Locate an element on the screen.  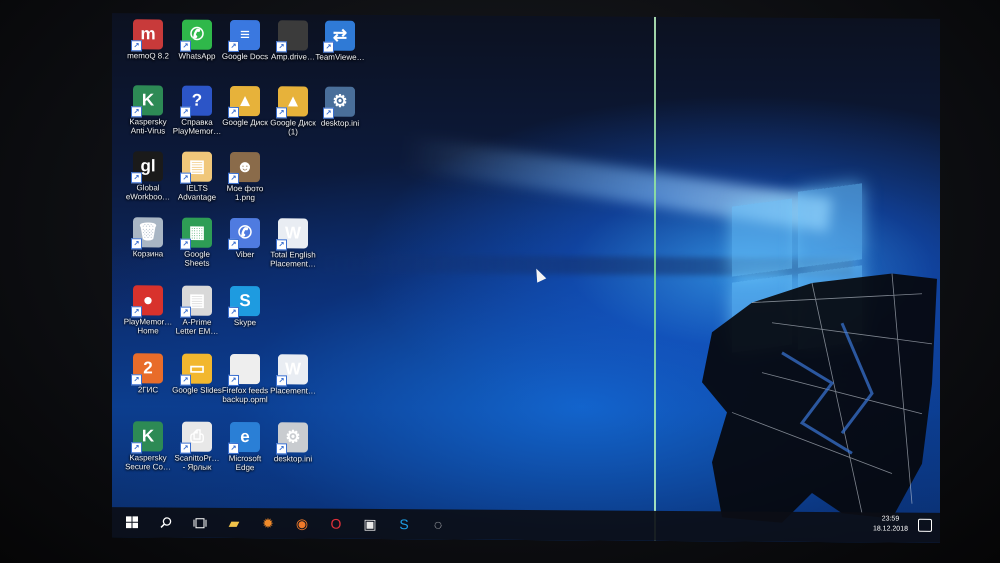
google-slides-icon: ▭ ↗ is located at coordinates (196, 369).